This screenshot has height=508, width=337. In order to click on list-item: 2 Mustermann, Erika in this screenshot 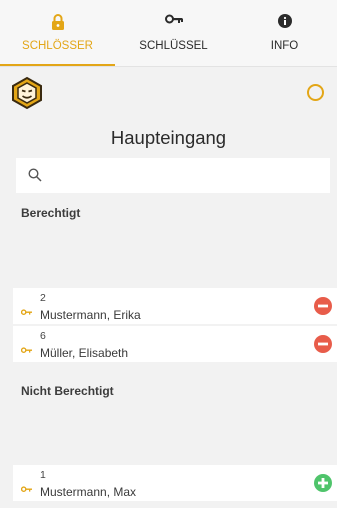, I will do `click(175, 306)`.